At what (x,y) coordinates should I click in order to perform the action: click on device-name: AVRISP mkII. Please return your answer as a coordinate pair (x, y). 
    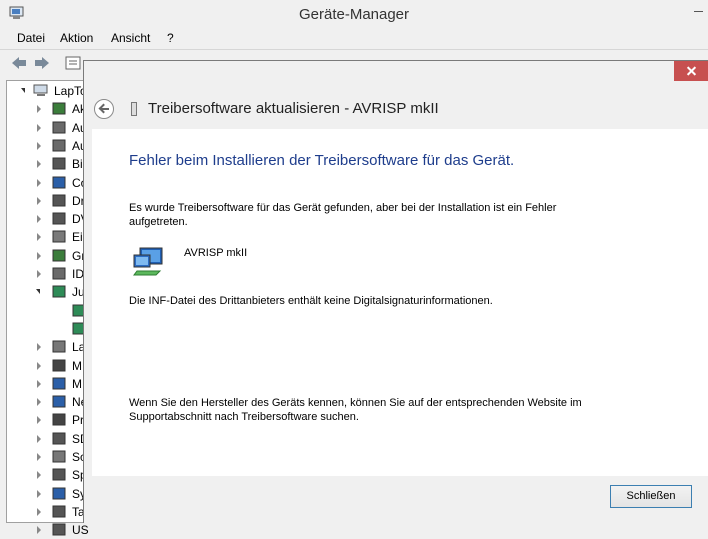
    Looking at the image, I should click on (216, 253).